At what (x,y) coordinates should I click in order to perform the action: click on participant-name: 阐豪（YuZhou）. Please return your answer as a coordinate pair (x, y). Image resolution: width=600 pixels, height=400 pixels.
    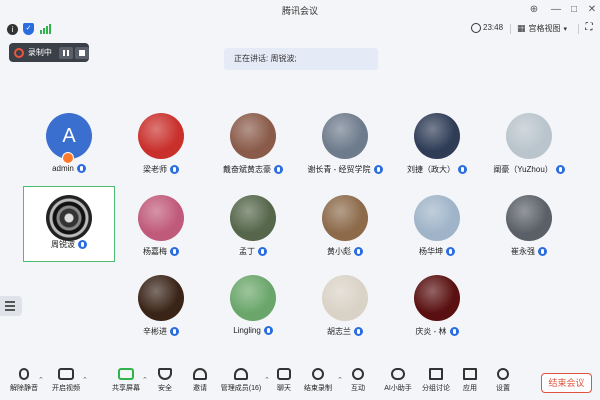
    Looking at the image, I should click on (523, 169).